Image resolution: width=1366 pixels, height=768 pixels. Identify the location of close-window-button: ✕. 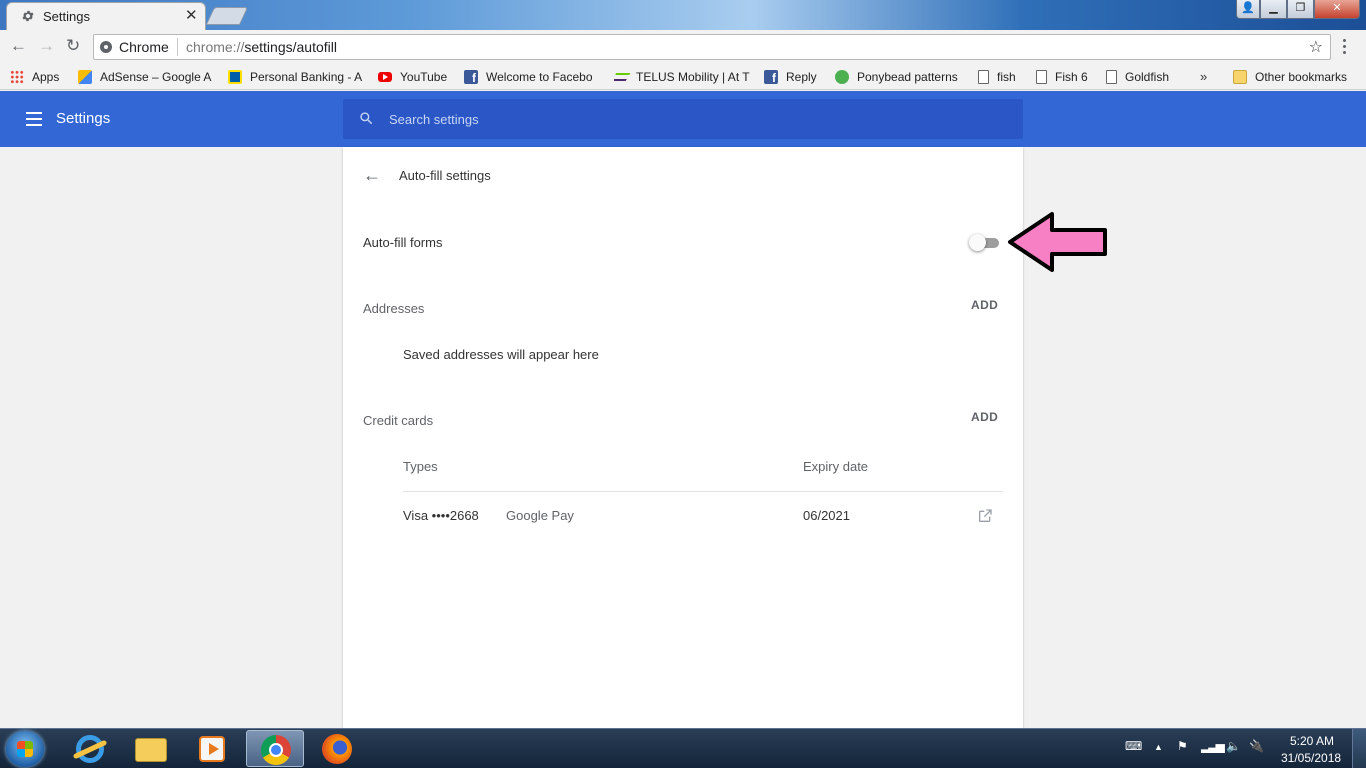
(1337, 9).